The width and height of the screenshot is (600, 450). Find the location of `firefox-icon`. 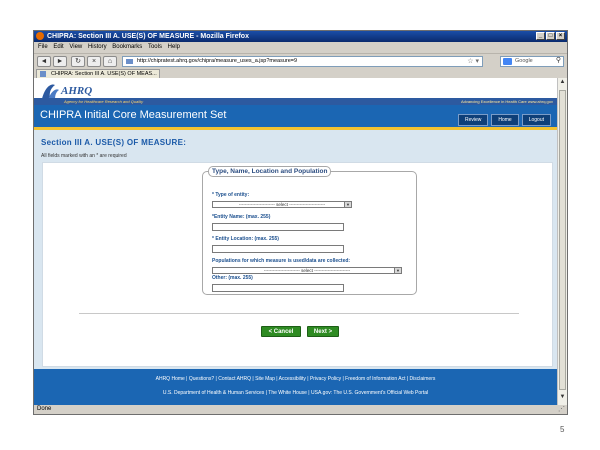

firefox-icon is located at coordinates (40, 36).